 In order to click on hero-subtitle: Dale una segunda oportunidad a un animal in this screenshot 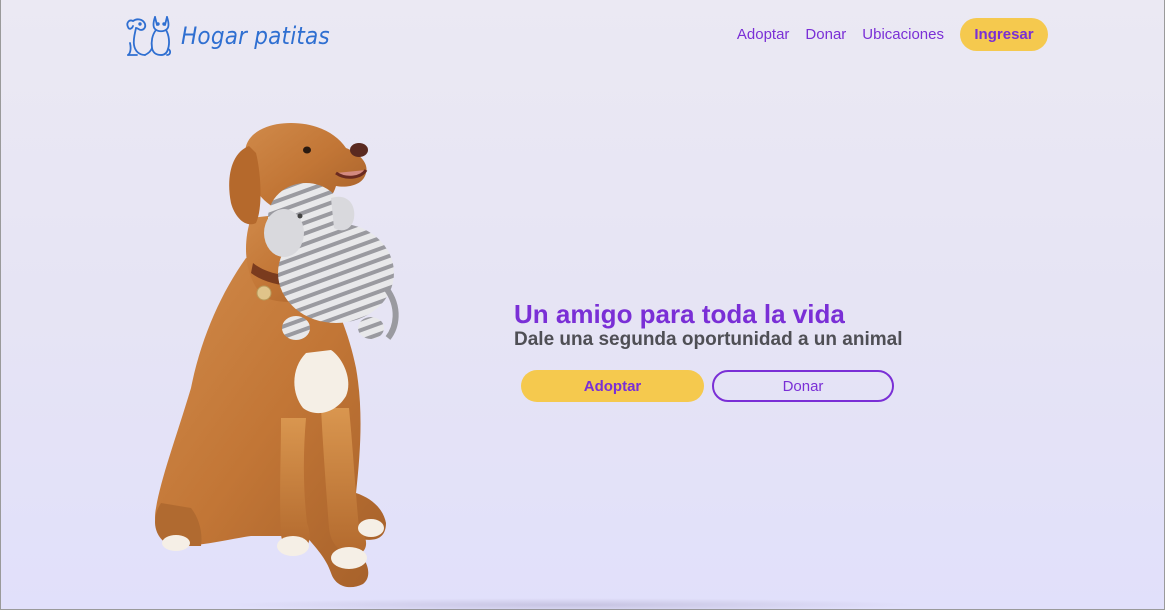, I will do `click(708, 339)`.